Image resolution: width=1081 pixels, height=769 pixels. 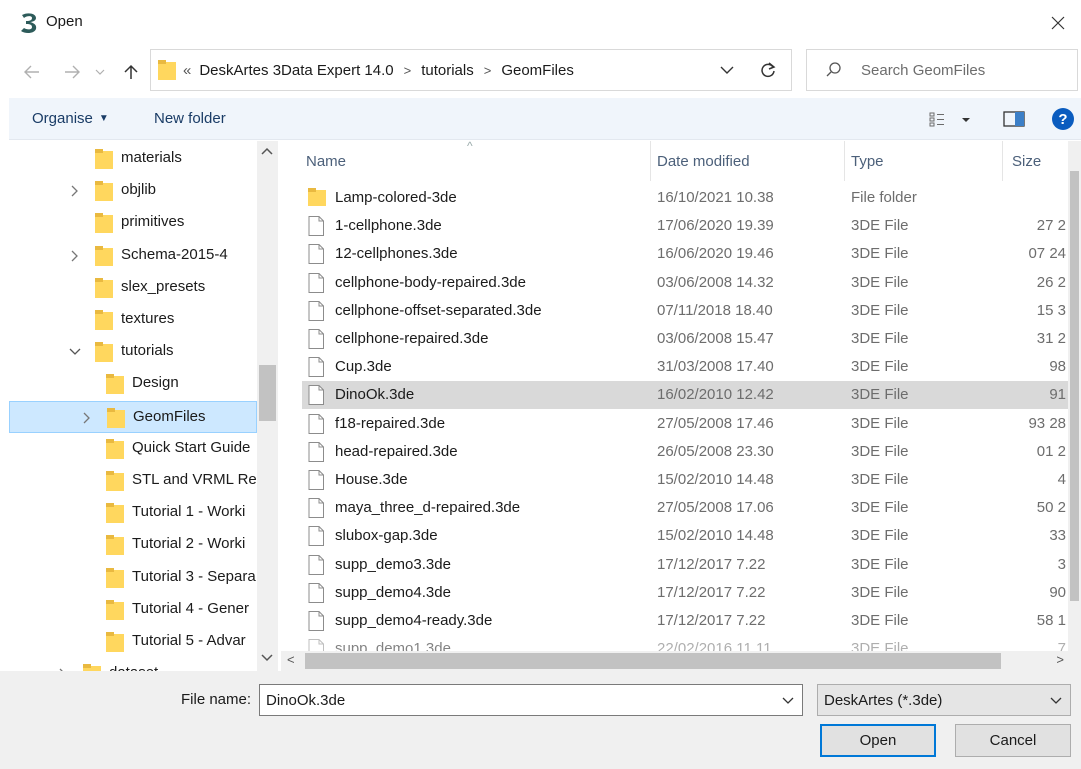 I want to click on file-row: DinoOk.3de 16/02/2010 12.42 3DE File 91, so click(x=686, y=395).